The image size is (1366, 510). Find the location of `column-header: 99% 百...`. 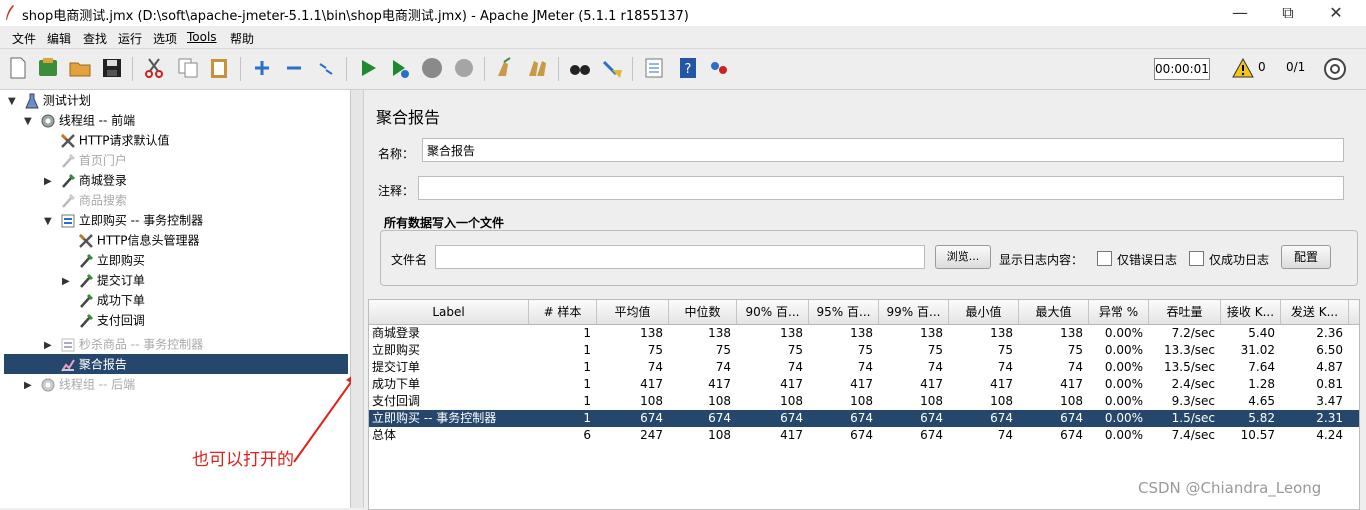

column-header: 99% 百... is located at coordinates (914, 312).